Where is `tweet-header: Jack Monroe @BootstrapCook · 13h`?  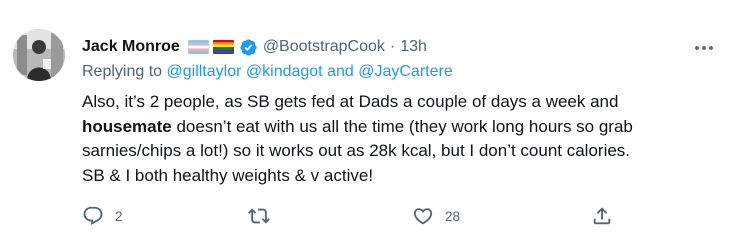
tweet-header: Jack Monroe @BootstrapCook · 13h is located at coordinates (254, 47).